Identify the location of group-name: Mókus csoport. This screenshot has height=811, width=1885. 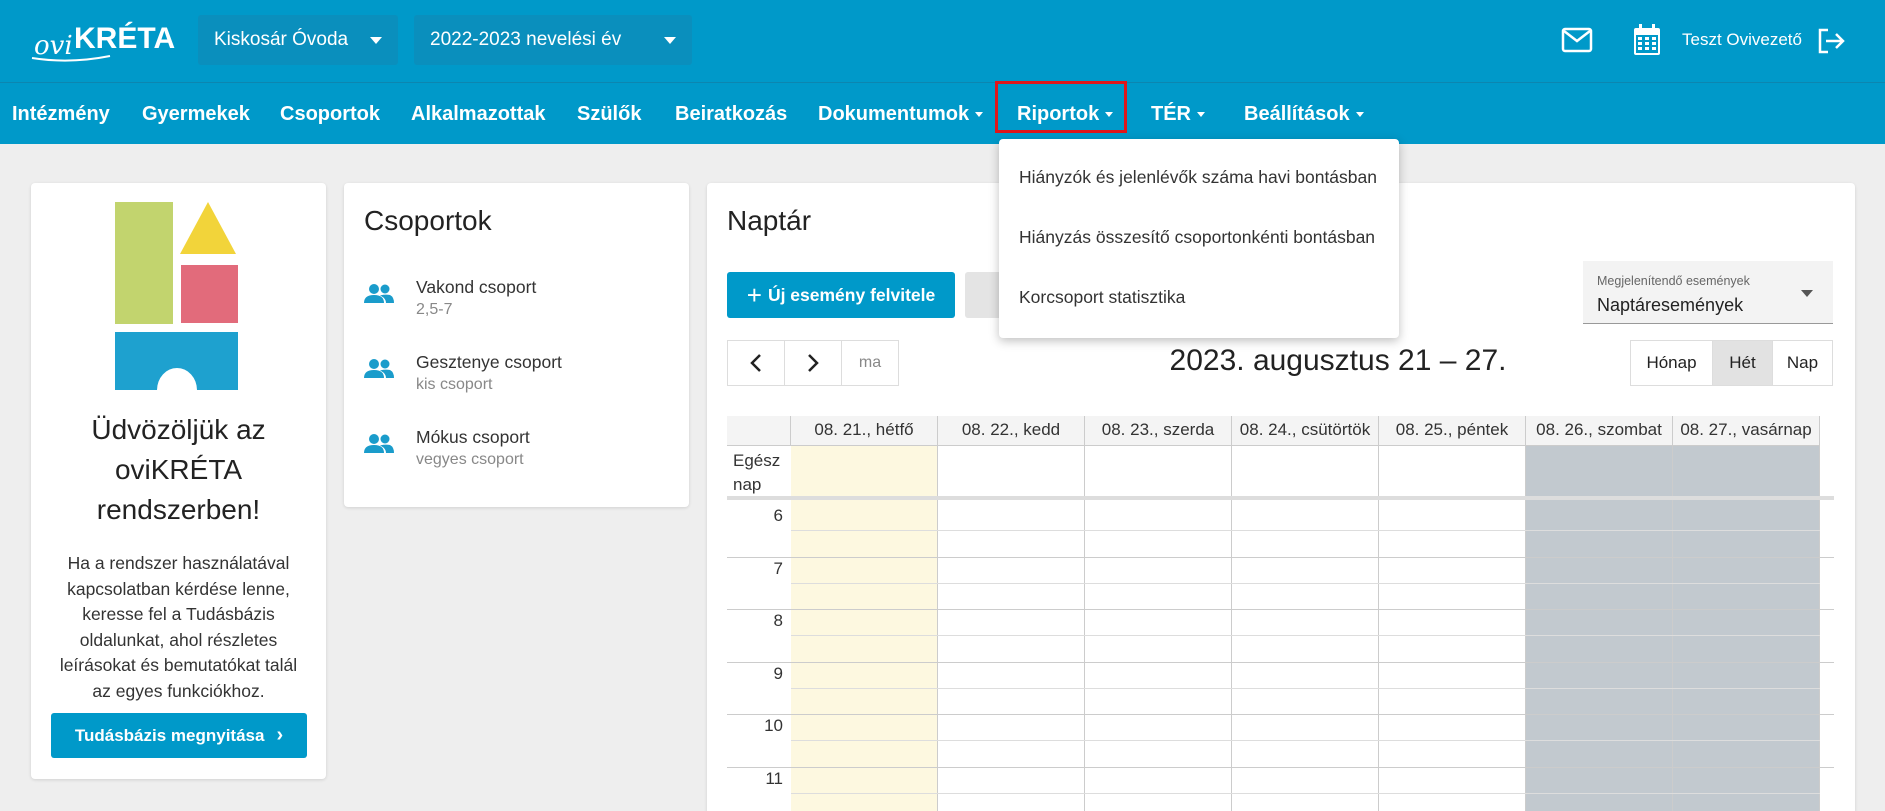
(473, 437).